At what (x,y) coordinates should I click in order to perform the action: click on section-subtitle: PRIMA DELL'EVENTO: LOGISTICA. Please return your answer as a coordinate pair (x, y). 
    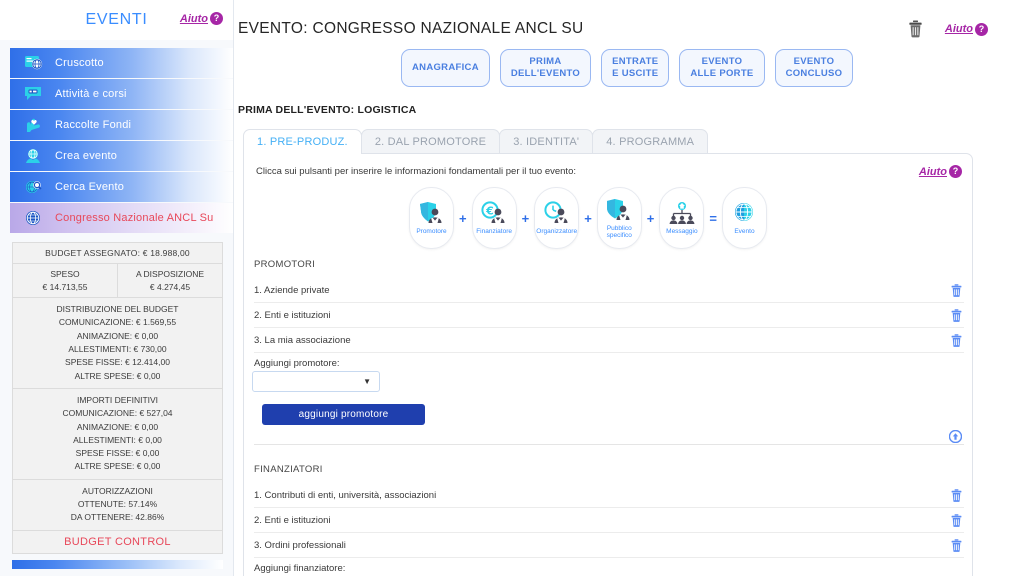
    Looking at the image, I should click on (327, 110).